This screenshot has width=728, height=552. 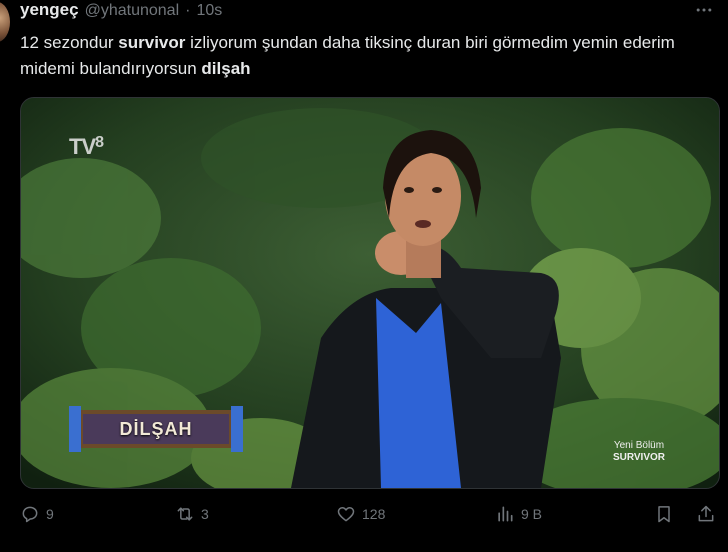 I want to click on action-bar: 9 3 128 9 B, so click(x=368, y=517).